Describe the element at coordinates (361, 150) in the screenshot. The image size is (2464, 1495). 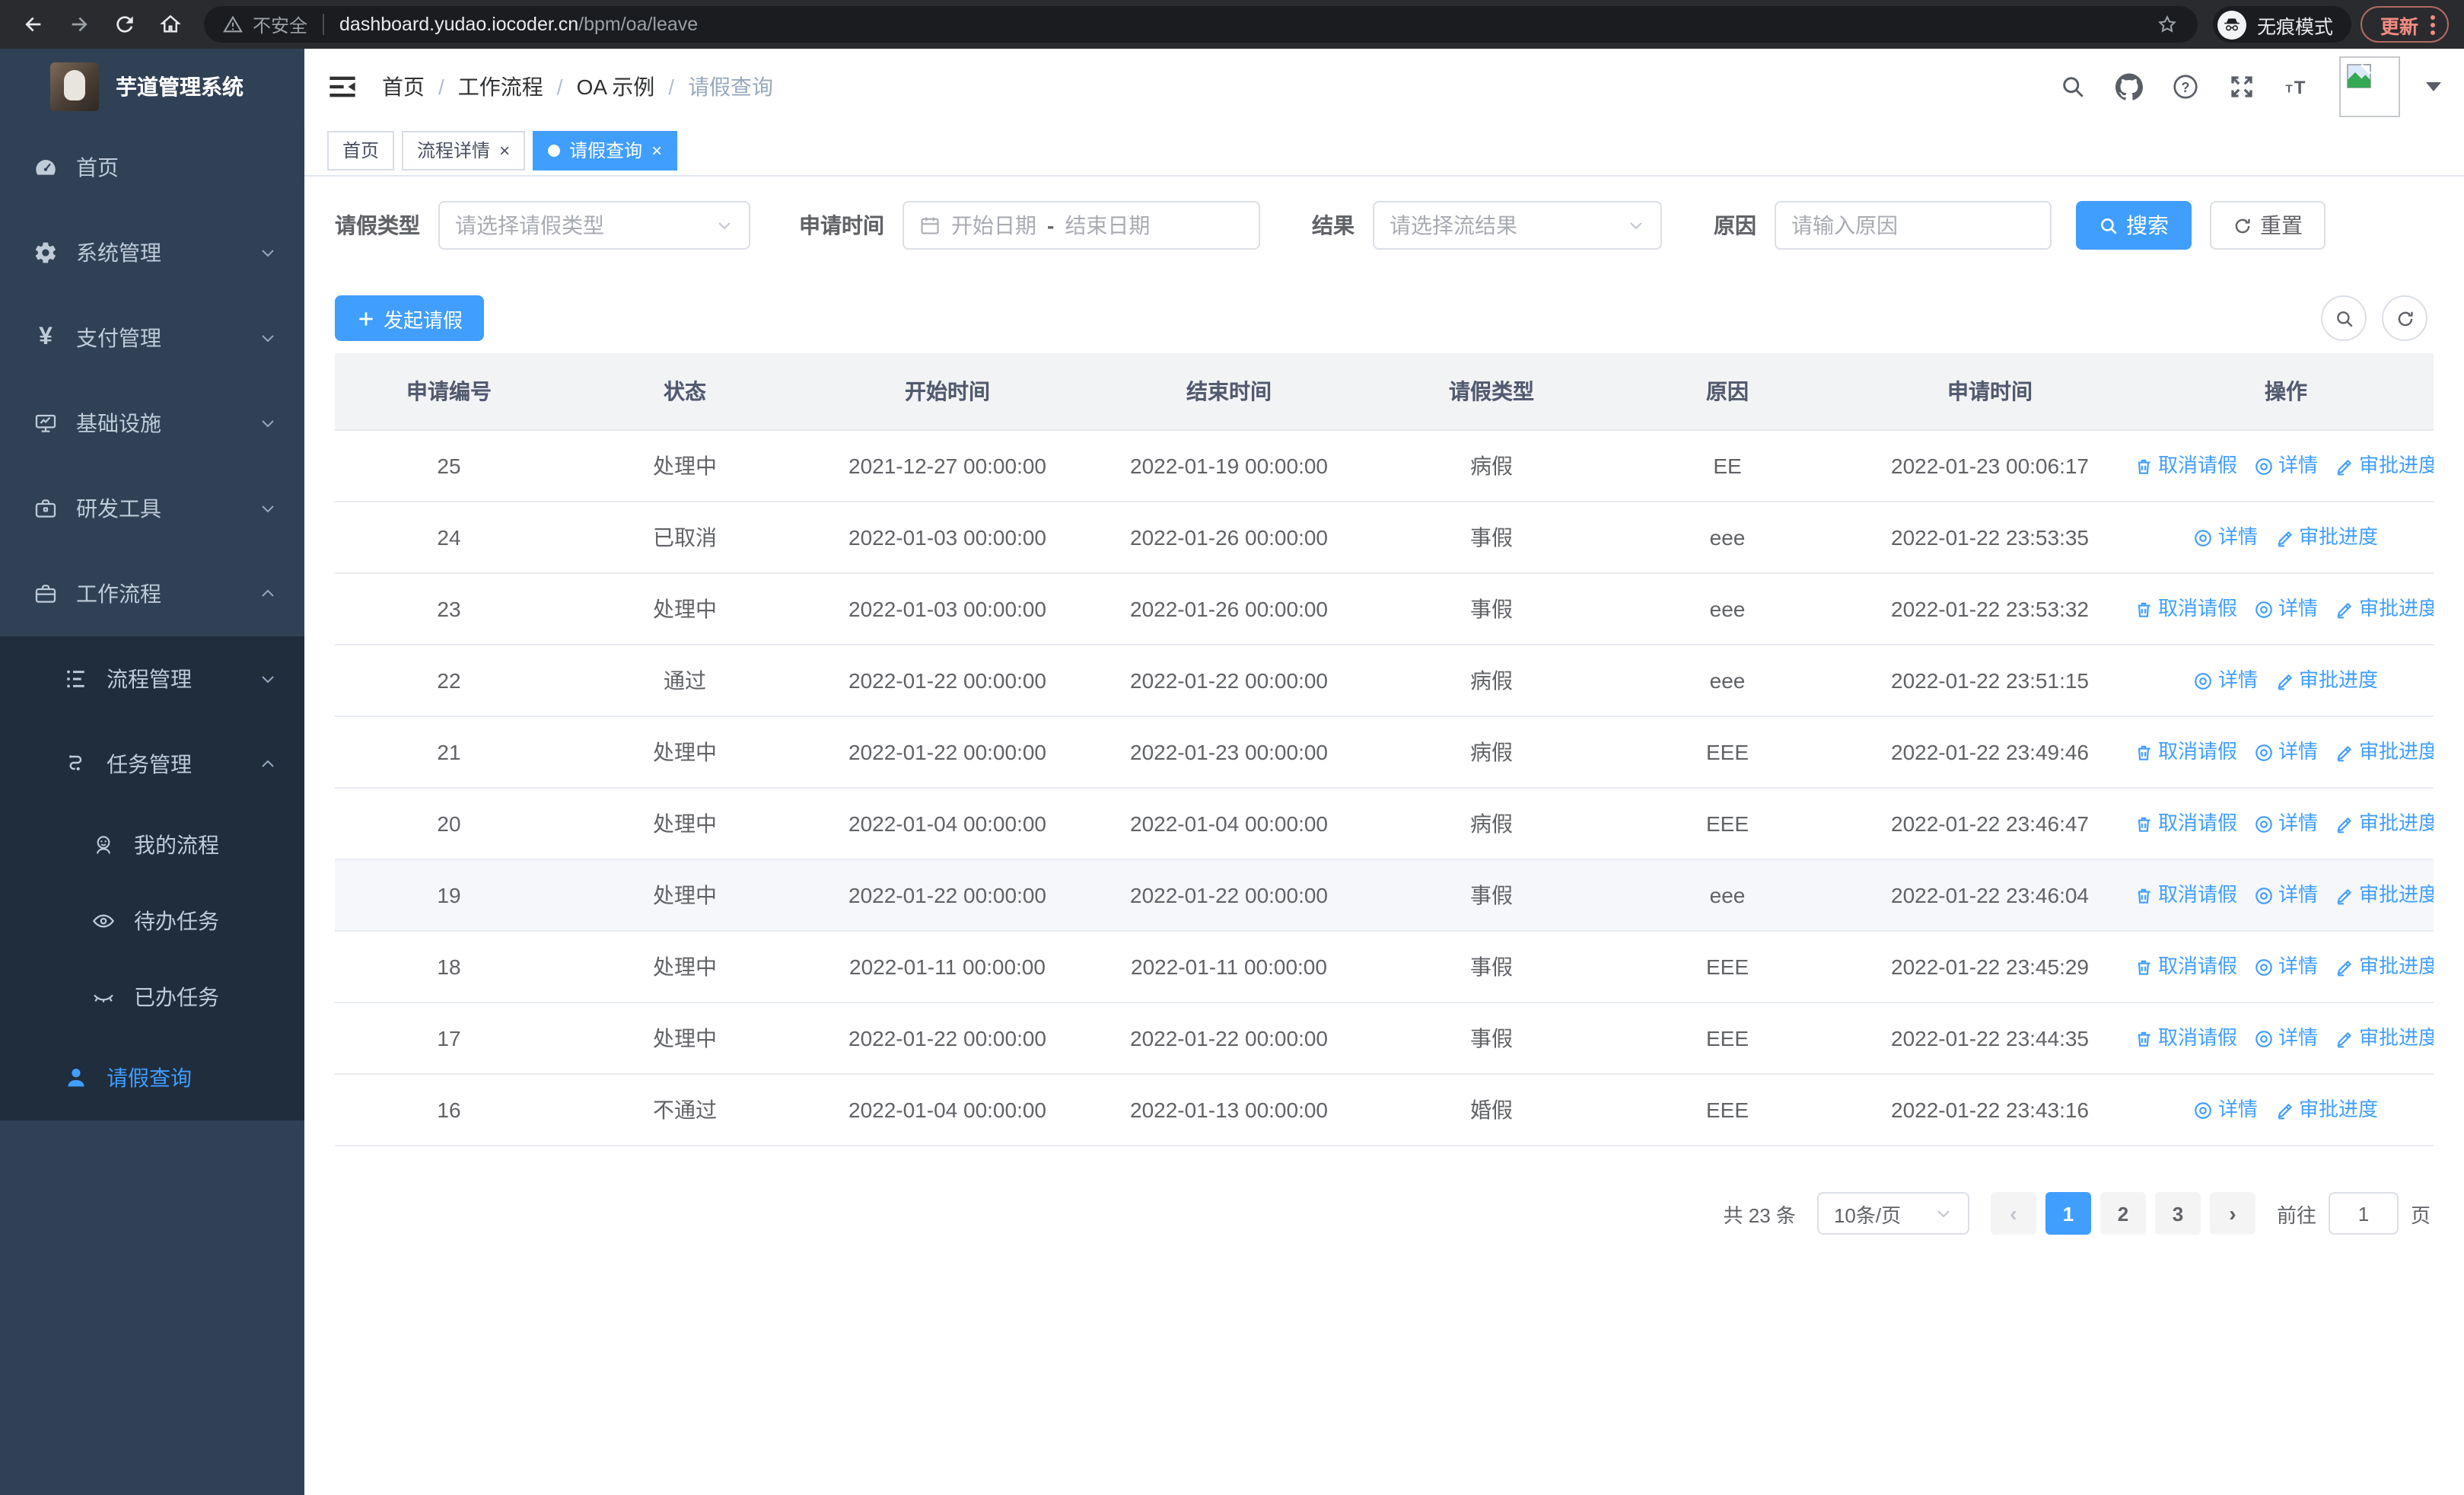
I see `tab-home: 首页` at that location.